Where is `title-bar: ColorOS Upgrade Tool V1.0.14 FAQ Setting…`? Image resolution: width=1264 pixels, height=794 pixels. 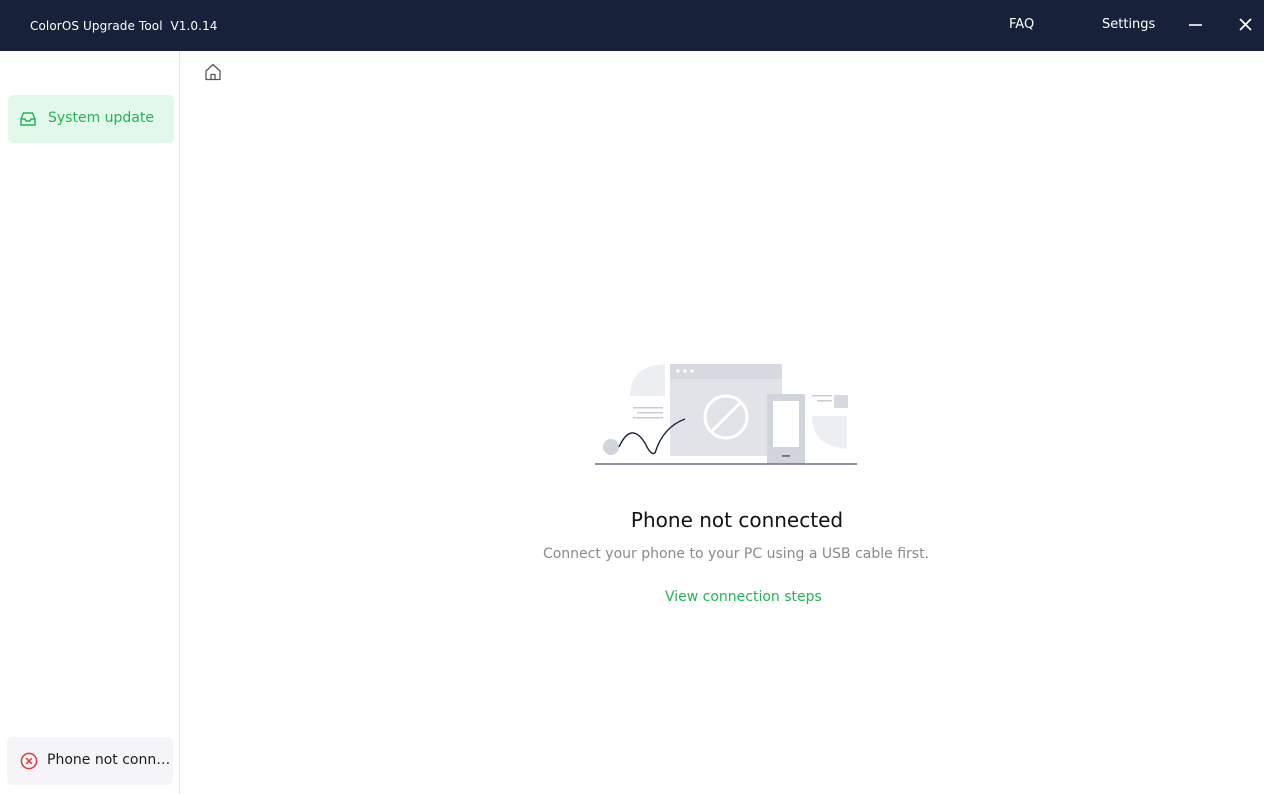
title-bar: ColorOS Upgrade Tool V1.0.14 FAQ Setting… is located at coordinates (632, 25).